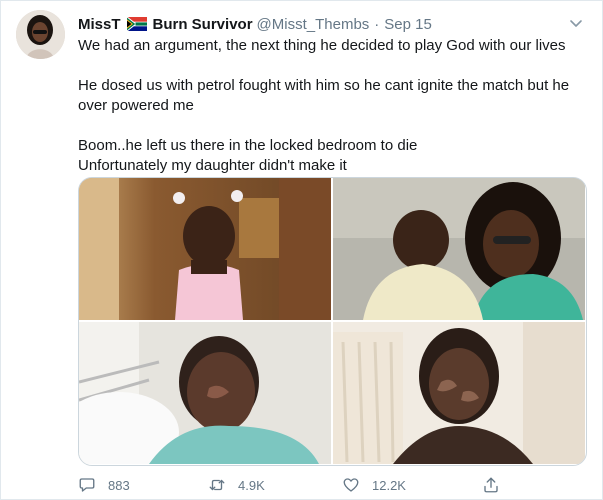 The image size is (603, 500). Describe the element at coordinates (217, 485) in the screenshot. I see `retweet-icon` at that location.